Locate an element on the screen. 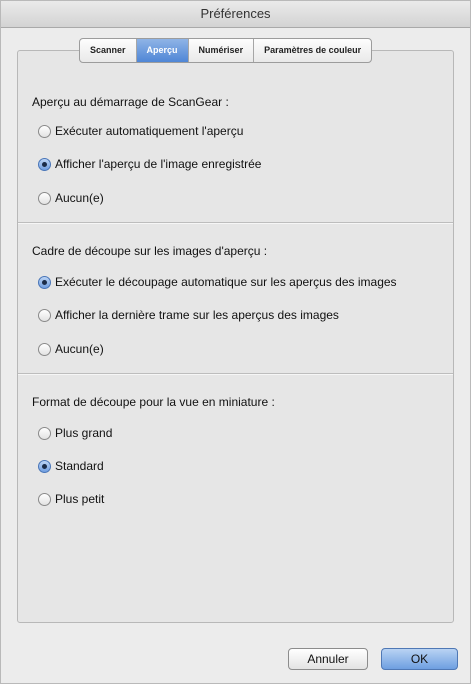  radio-auto-preview: Exécuter automatiquement l'aperçu is located at coordinates (140, 131).